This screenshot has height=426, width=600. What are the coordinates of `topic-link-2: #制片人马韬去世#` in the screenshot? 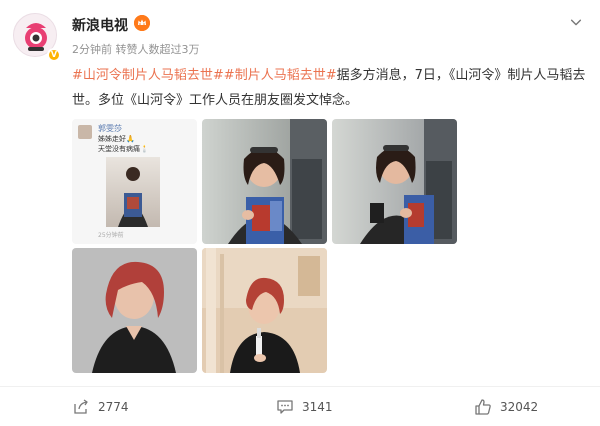 It's located at (280, 75).